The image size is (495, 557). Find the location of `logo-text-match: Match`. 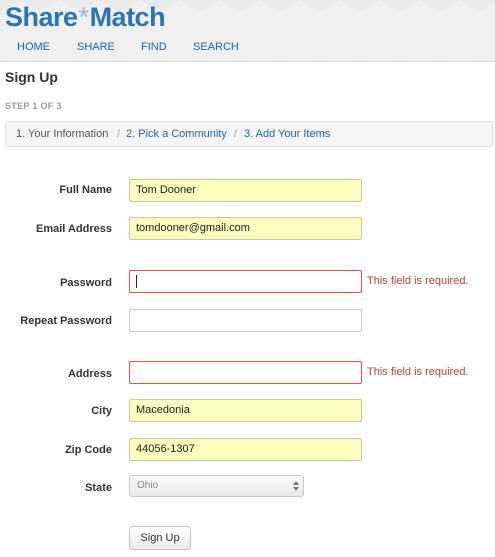

logo-text-match: Match is located at coordinates (127, 17).